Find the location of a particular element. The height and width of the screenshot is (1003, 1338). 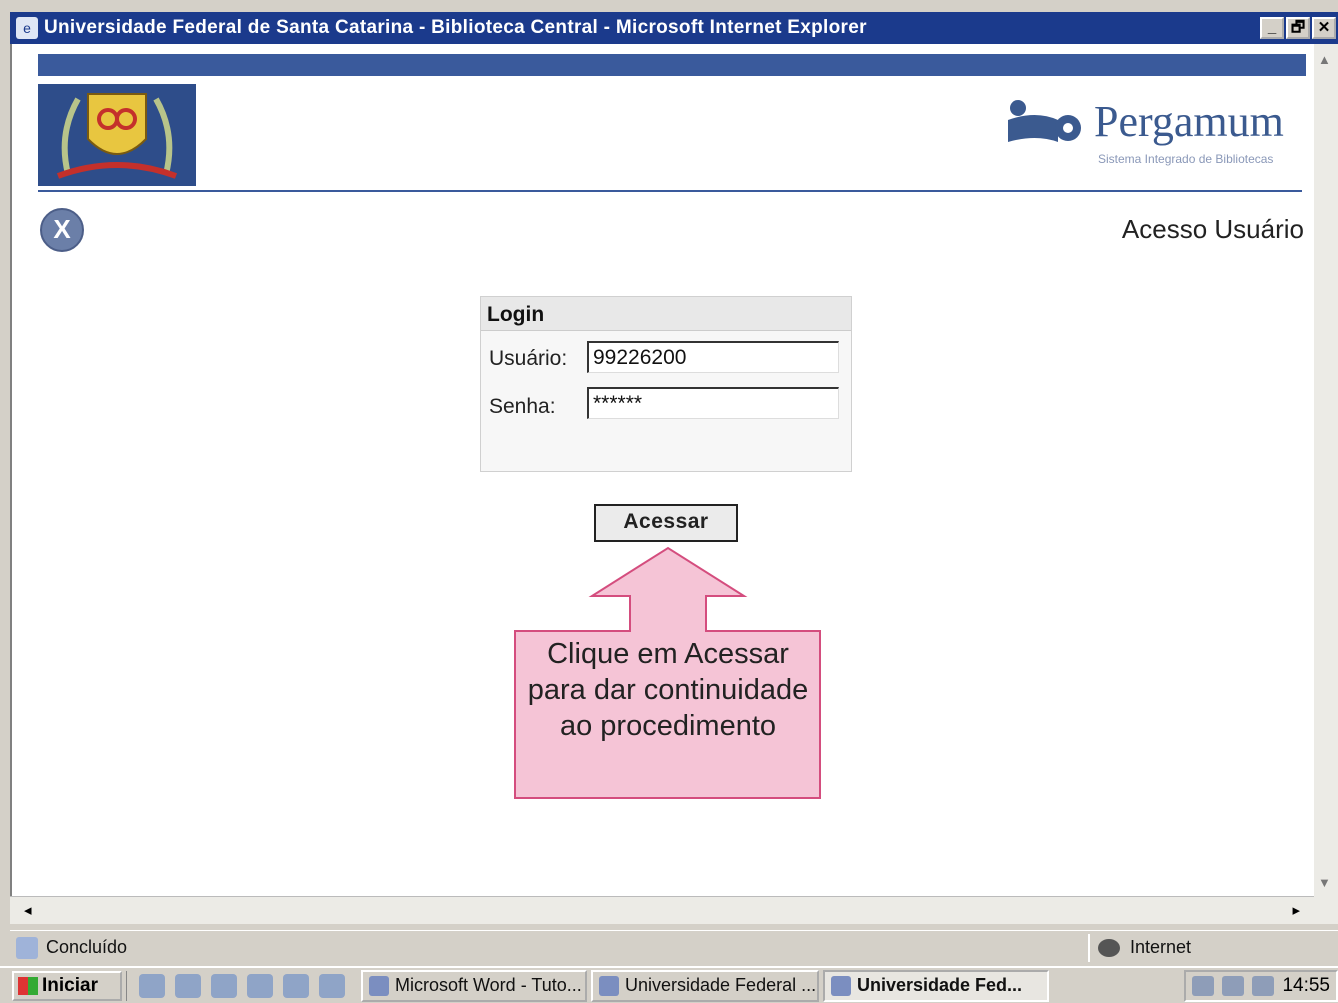

windows-flag-icon is located at coordinates (28, 985).